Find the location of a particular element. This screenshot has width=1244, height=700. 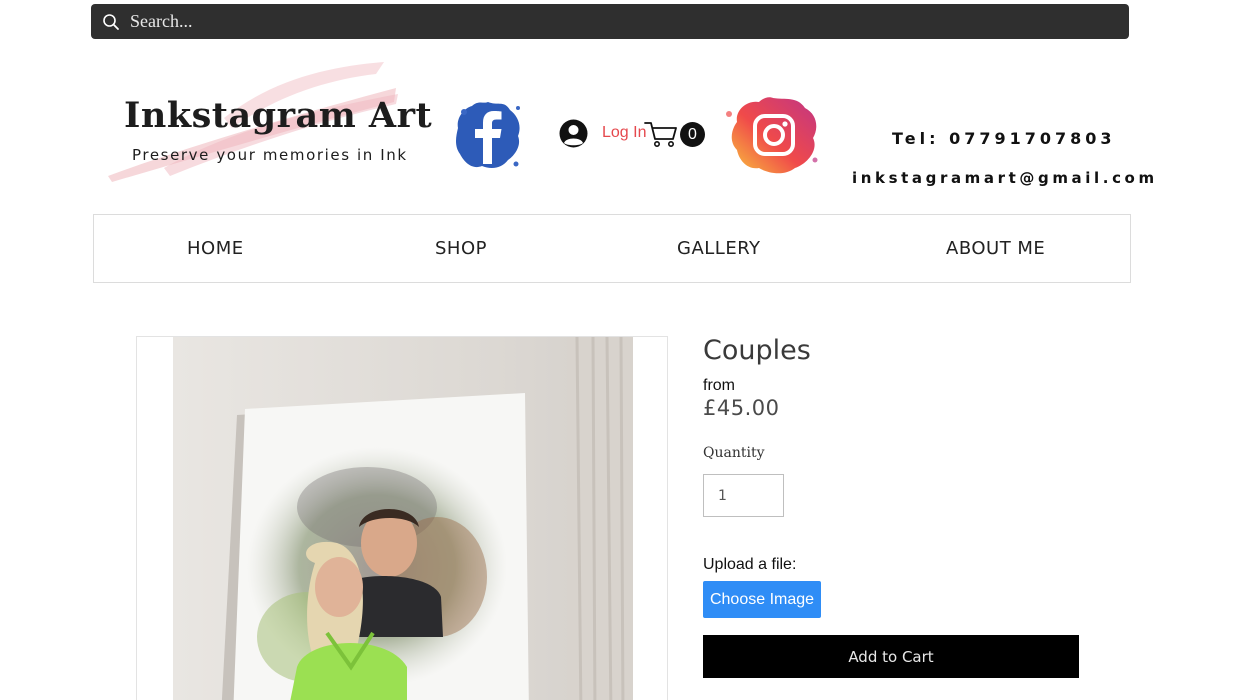

product-title: Couples is located at coordinates (757, 350).